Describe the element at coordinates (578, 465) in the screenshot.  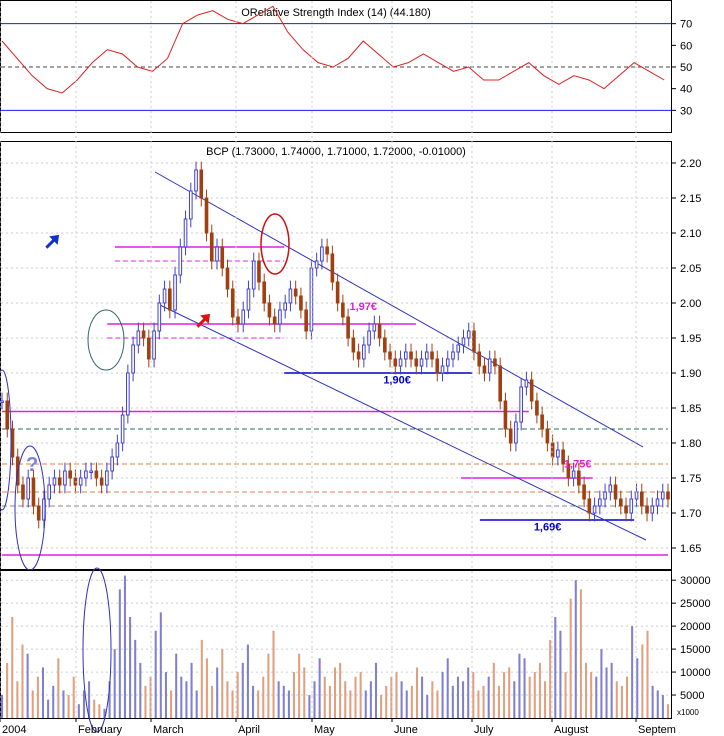
I see `price-level-annotation: 1,75€` at that location.